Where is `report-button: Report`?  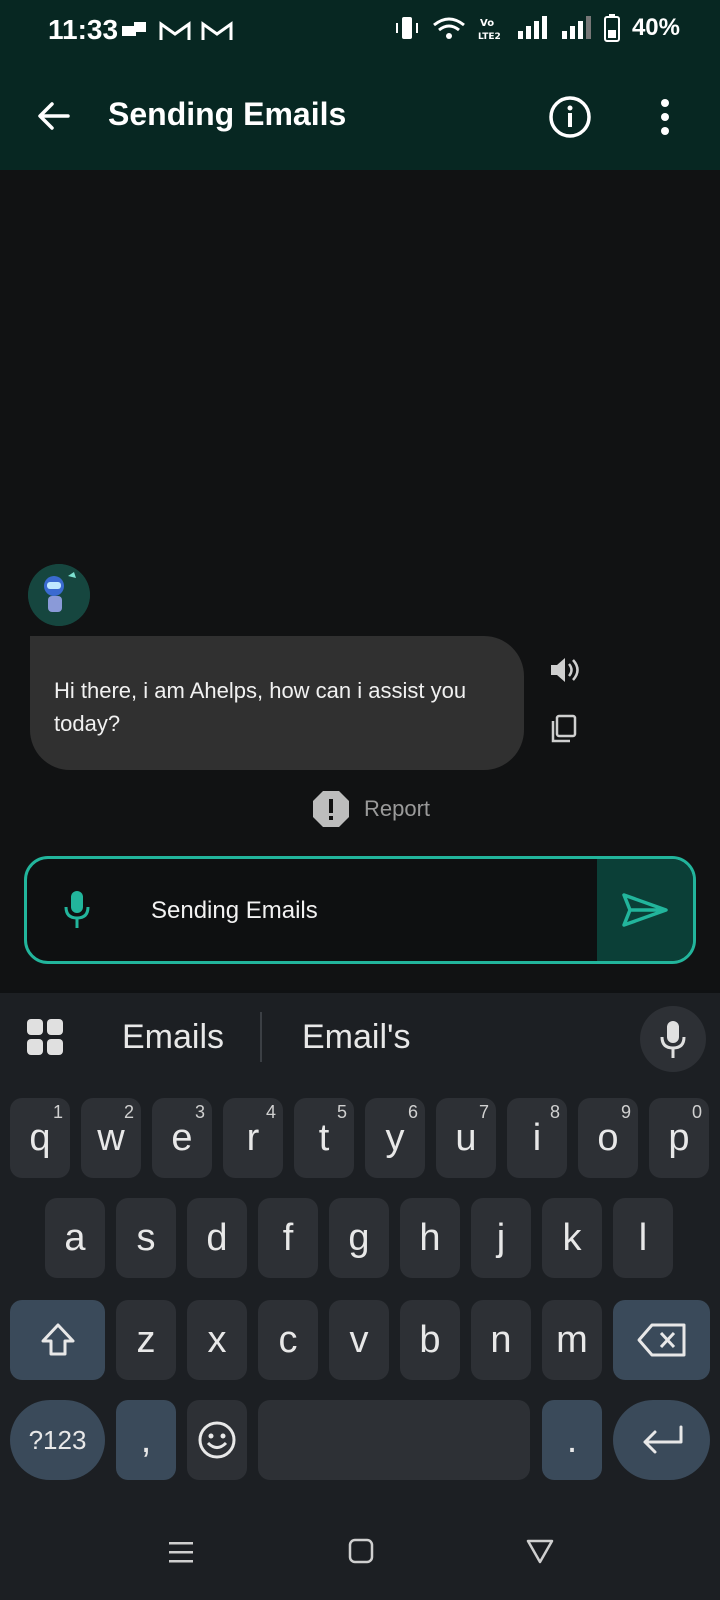
report-button: Report is located at coordinates (371, 809).